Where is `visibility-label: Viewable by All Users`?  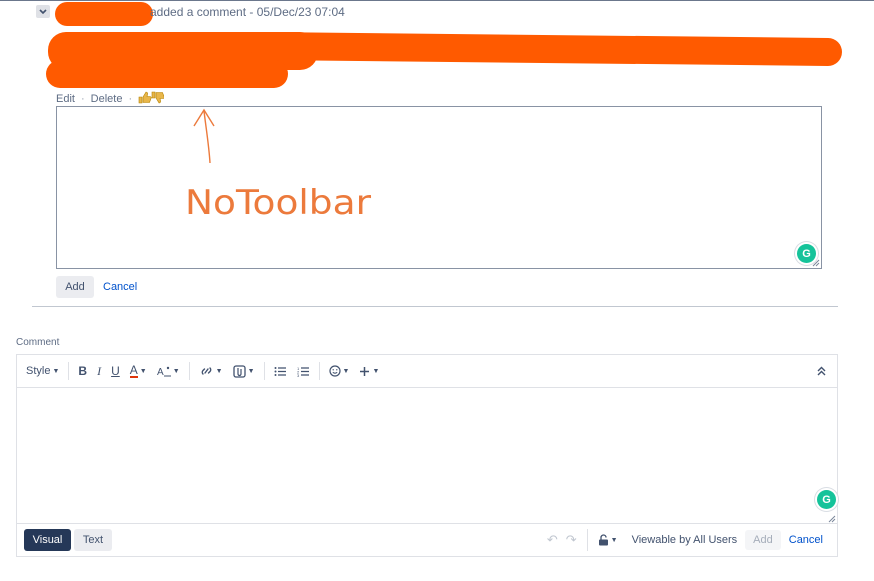 visibility-label: Viewable by All Users is located at coordinates (684, 540).